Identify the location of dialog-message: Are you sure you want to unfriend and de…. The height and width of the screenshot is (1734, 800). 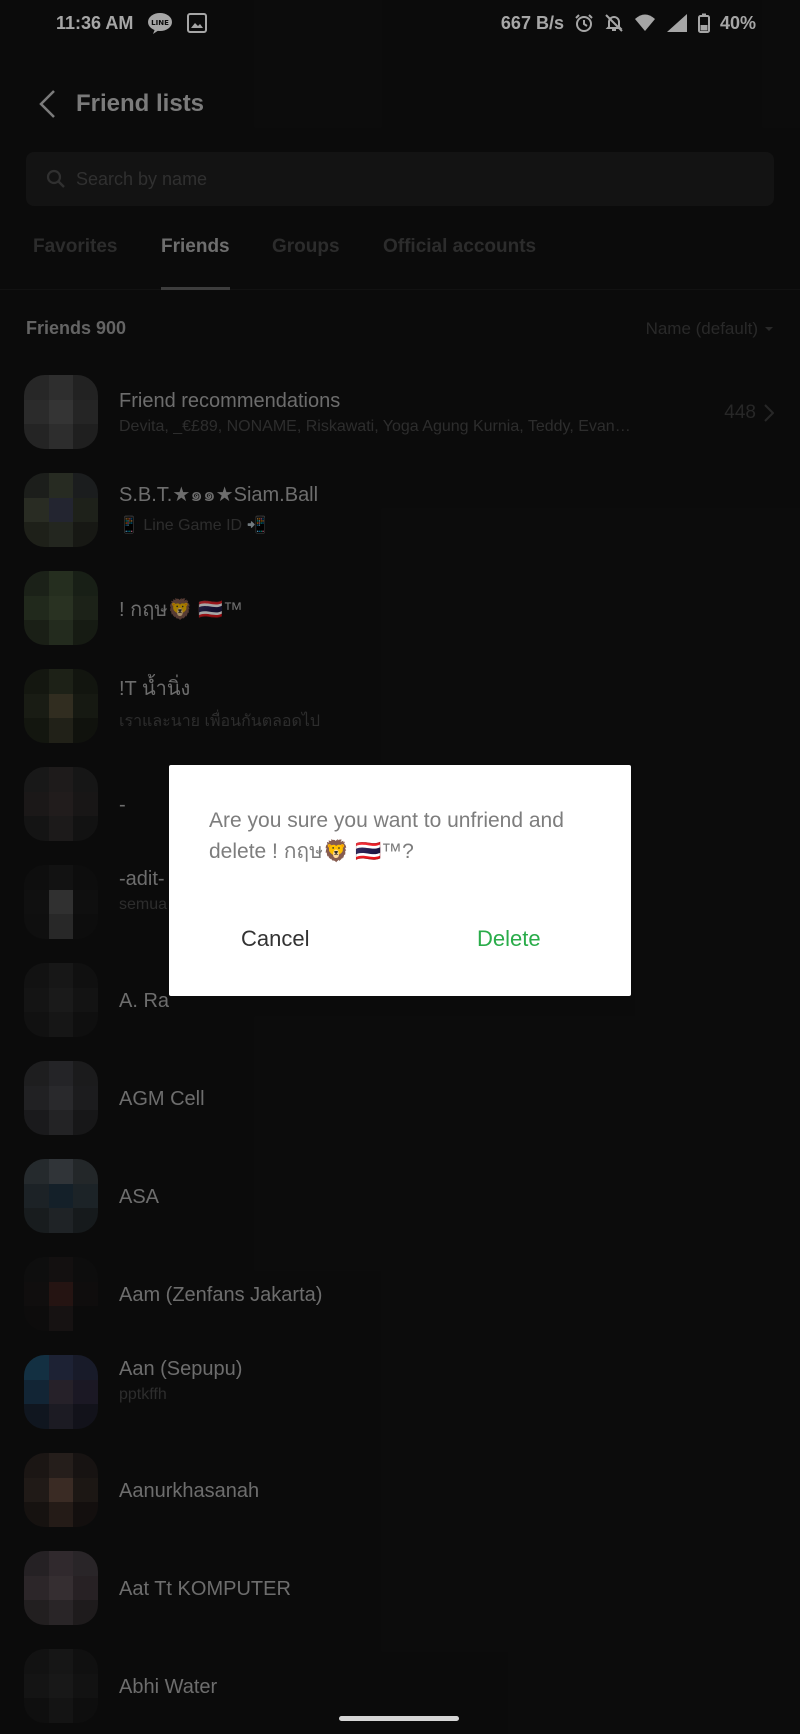
(386, 836).